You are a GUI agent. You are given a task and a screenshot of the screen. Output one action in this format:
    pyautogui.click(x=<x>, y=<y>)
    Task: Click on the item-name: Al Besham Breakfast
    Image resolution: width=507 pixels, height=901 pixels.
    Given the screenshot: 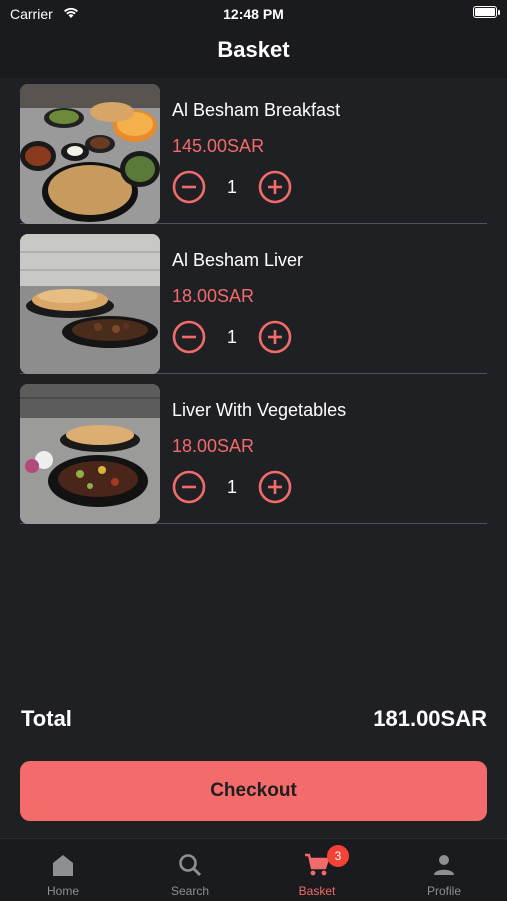 What is the action you would take?
    pyautogui.click(x=256, y=110)
    